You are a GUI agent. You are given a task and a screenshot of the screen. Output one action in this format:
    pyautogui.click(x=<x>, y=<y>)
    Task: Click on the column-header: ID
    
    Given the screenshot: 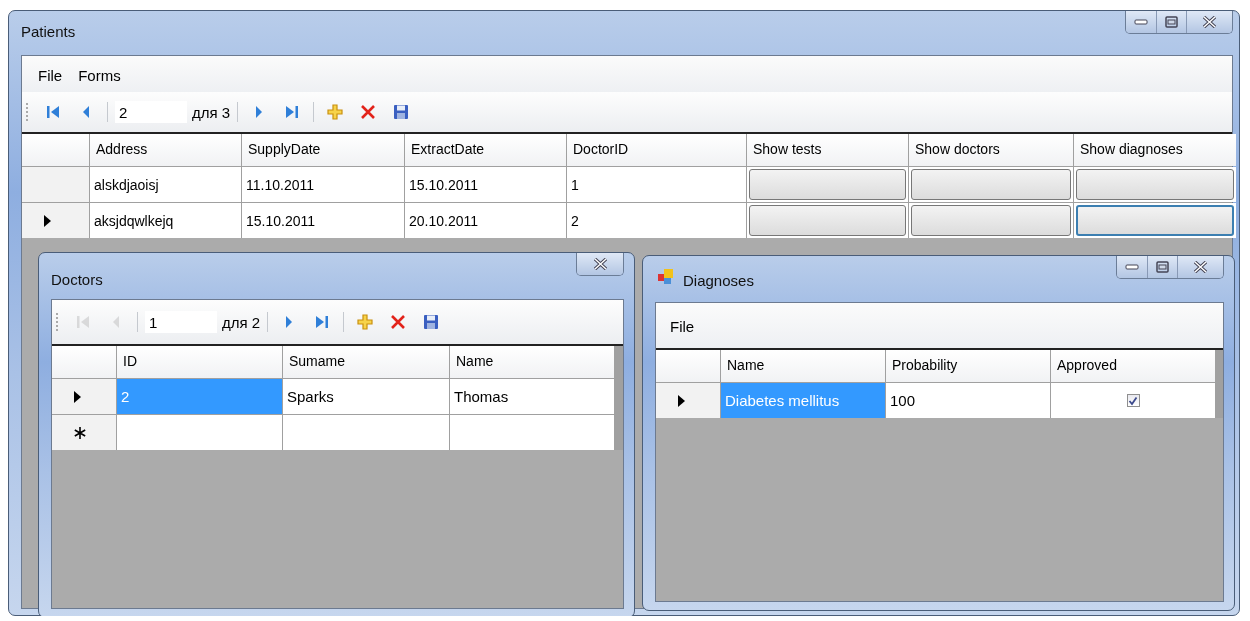 What is the action you would take?
    pyautogui.click(x=199, y=362)
    